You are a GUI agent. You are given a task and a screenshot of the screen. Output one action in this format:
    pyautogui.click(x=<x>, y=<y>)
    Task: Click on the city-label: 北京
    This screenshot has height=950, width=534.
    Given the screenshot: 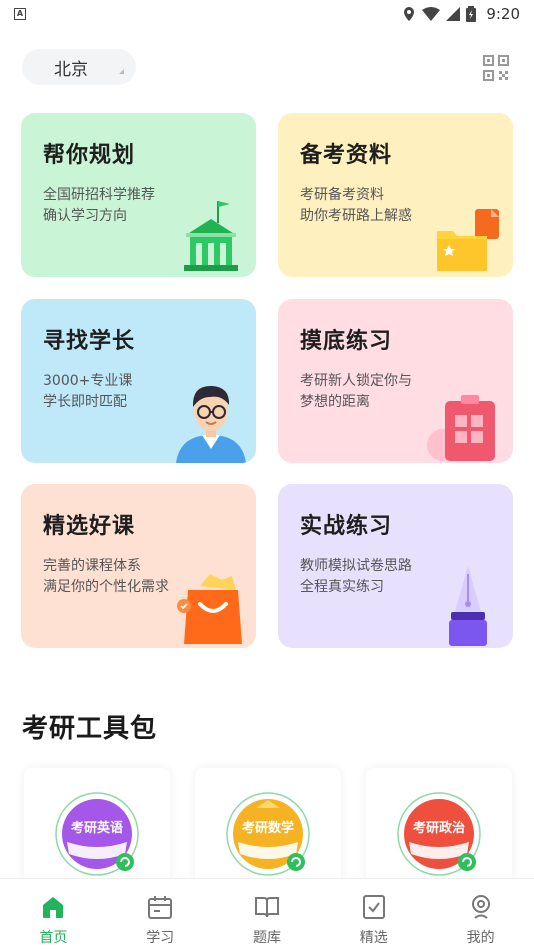 What is the action you would take?
    pyautogui.click(x=71, y=69)
    